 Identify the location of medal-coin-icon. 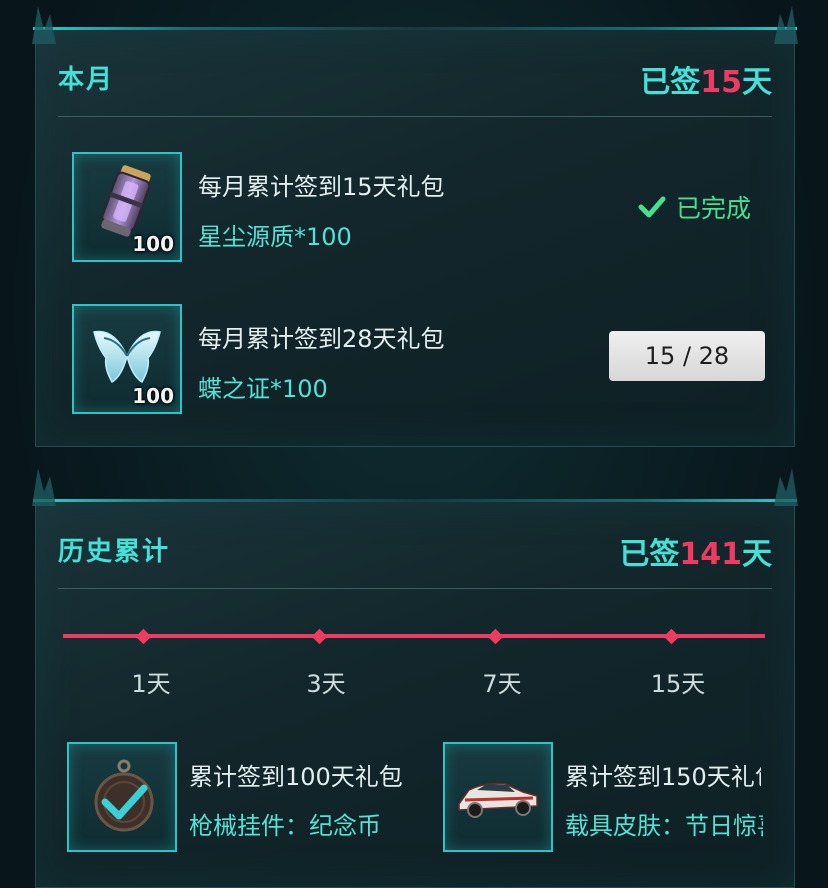
(124, 795).